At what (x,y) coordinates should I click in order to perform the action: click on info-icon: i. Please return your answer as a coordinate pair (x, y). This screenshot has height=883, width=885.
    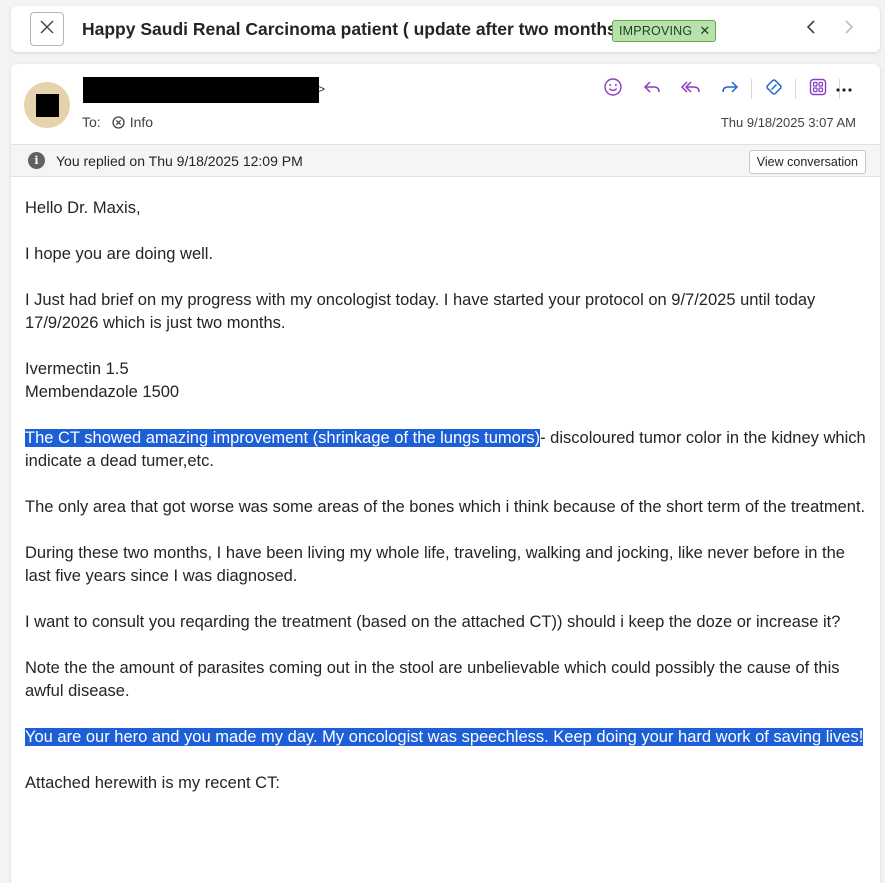
    Looking at the image, I should click on (36, 160).